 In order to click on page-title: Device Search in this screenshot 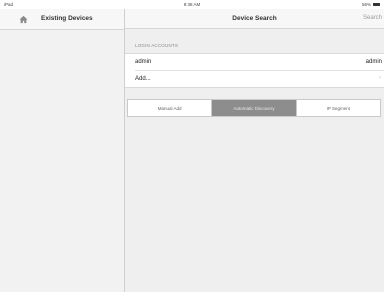, I will do `click(254, 18)`.